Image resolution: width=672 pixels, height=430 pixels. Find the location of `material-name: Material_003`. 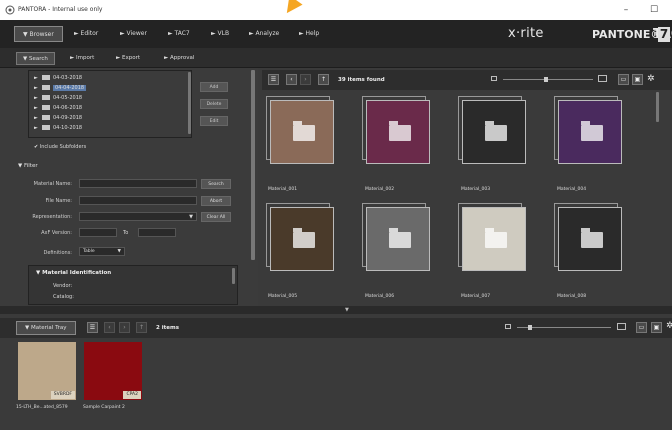

material-name: Material_003 is located at coordinates (476, 189).